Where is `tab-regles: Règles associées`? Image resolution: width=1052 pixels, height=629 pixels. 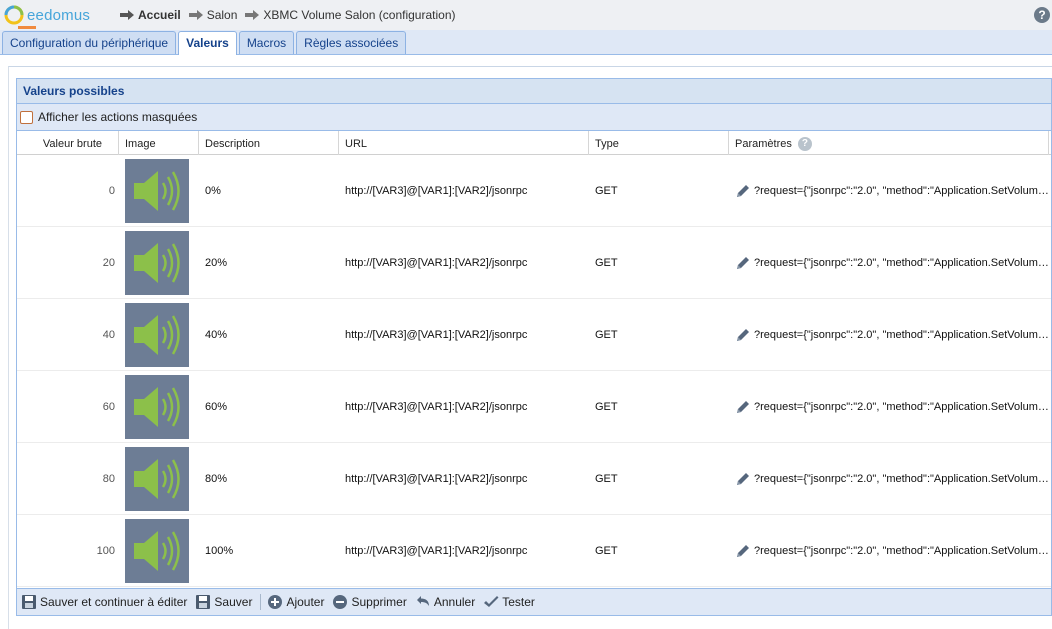 tab-regles: Règles associées is located at coordinates (351, 42).